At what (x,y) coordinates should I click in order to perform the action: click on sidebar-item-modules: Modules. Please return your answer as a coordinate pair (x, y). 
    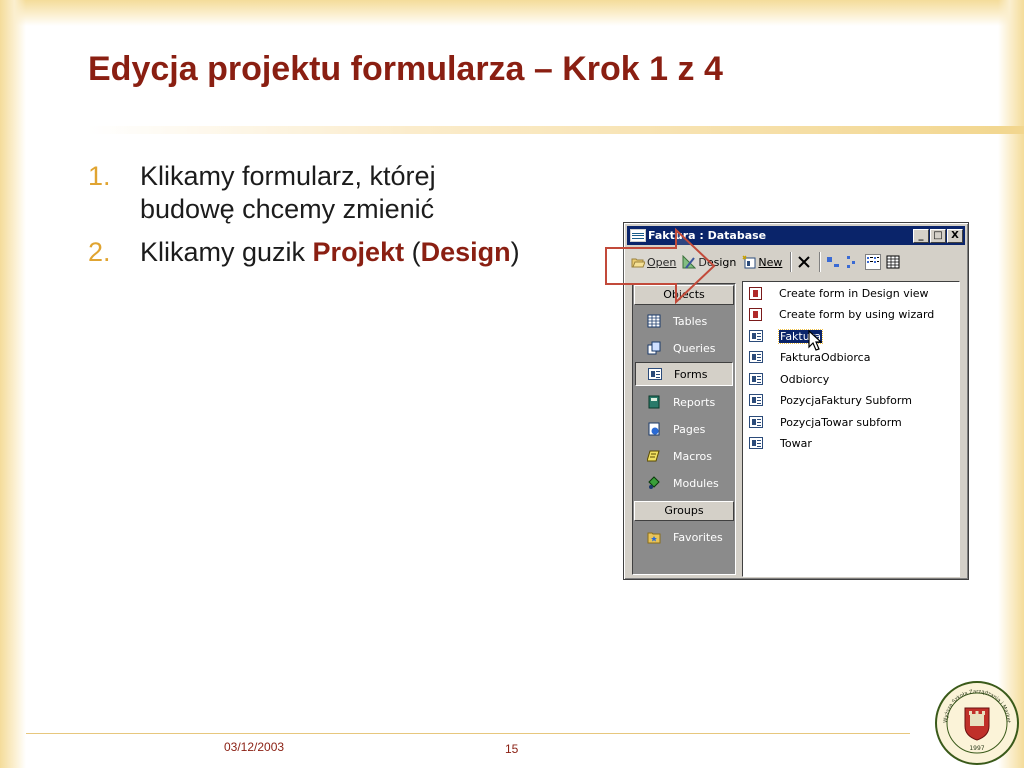
    Looking at the image, I should click on (684, 483).